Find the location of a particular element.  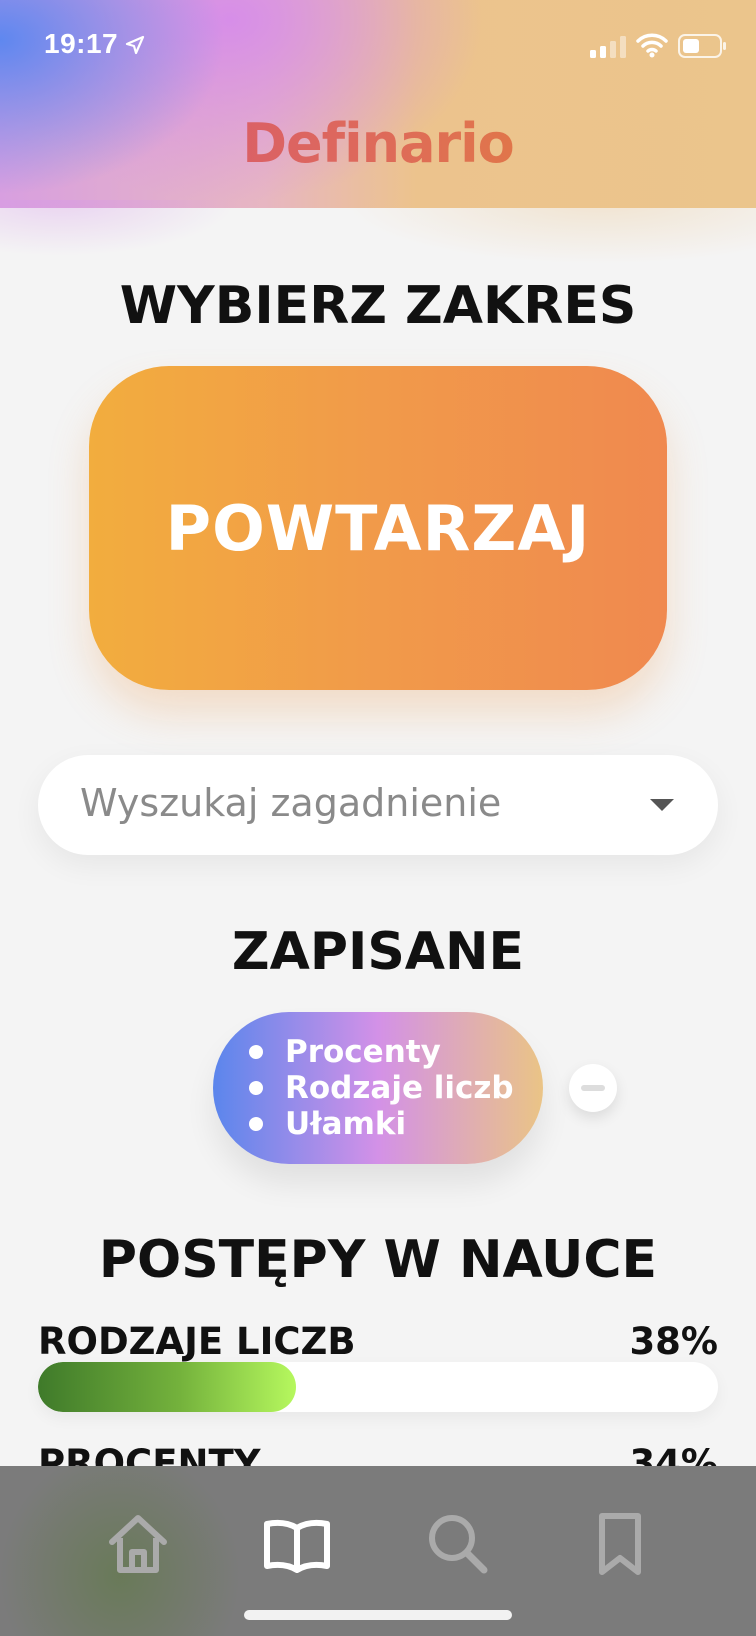

search-dropdown: Wyszukaj zagadnienie is located at coordinates (378, 805).